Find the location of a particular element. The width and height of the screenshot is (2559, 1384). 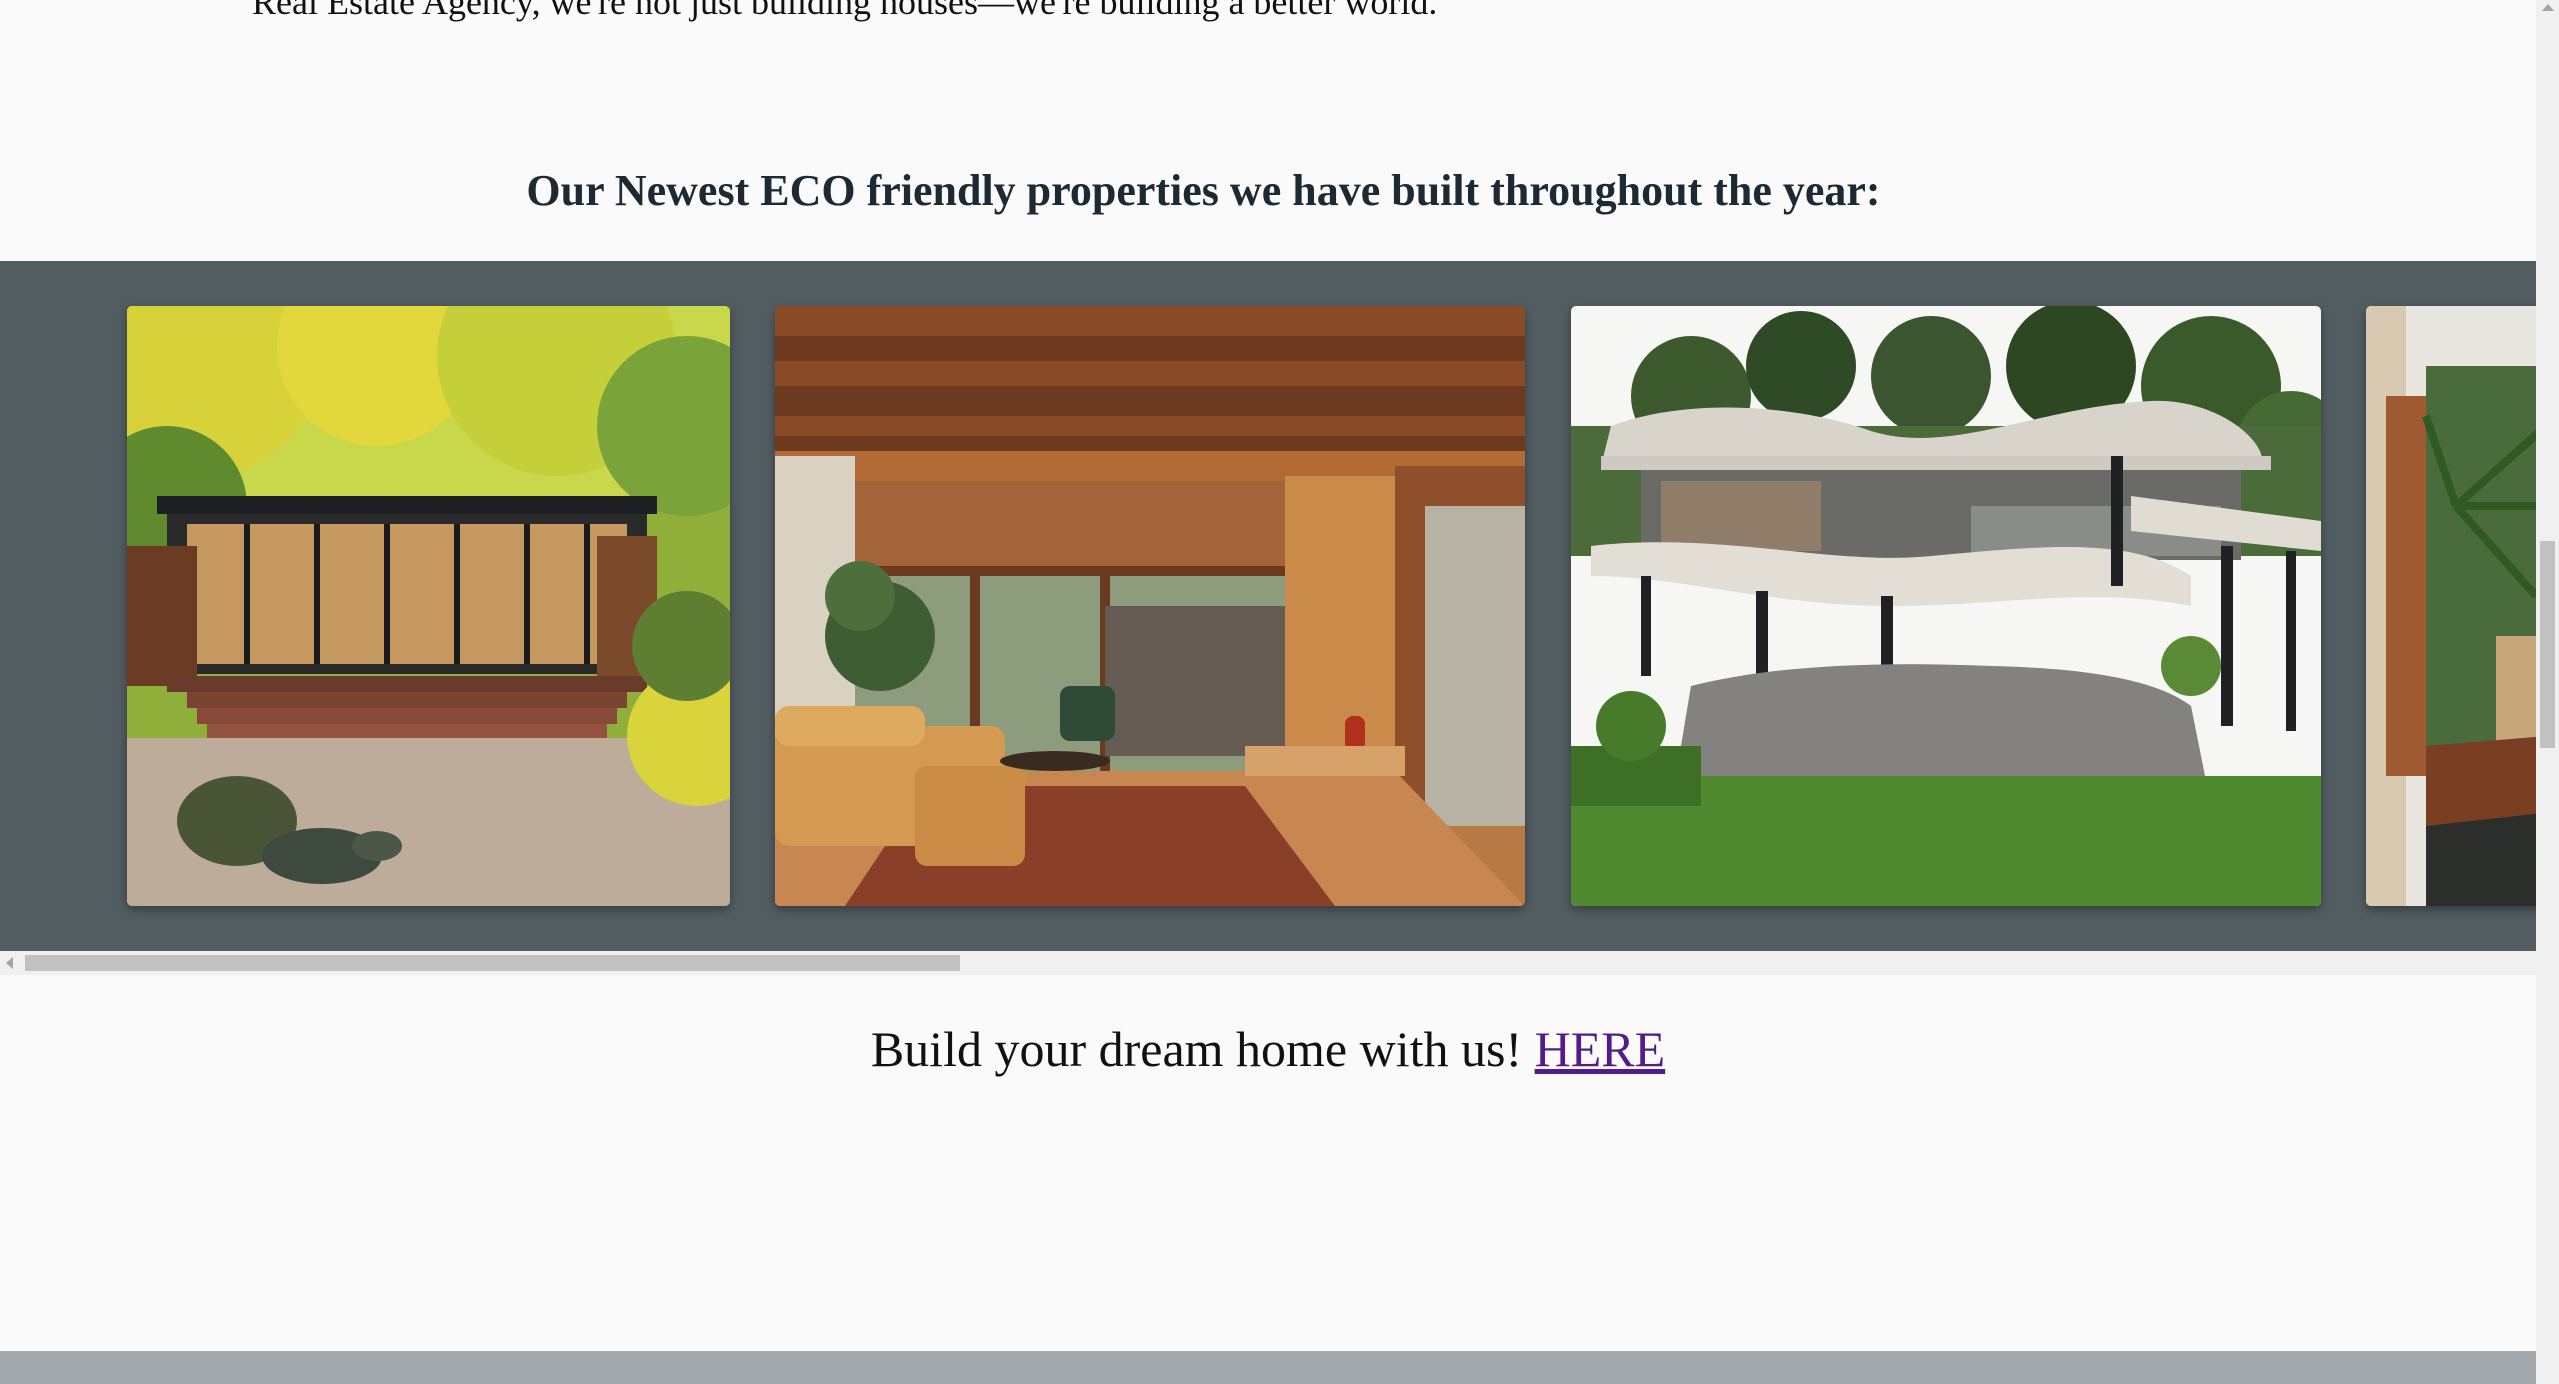

vertical-scrollbar-thumb is located at coordinates (2547, 644).